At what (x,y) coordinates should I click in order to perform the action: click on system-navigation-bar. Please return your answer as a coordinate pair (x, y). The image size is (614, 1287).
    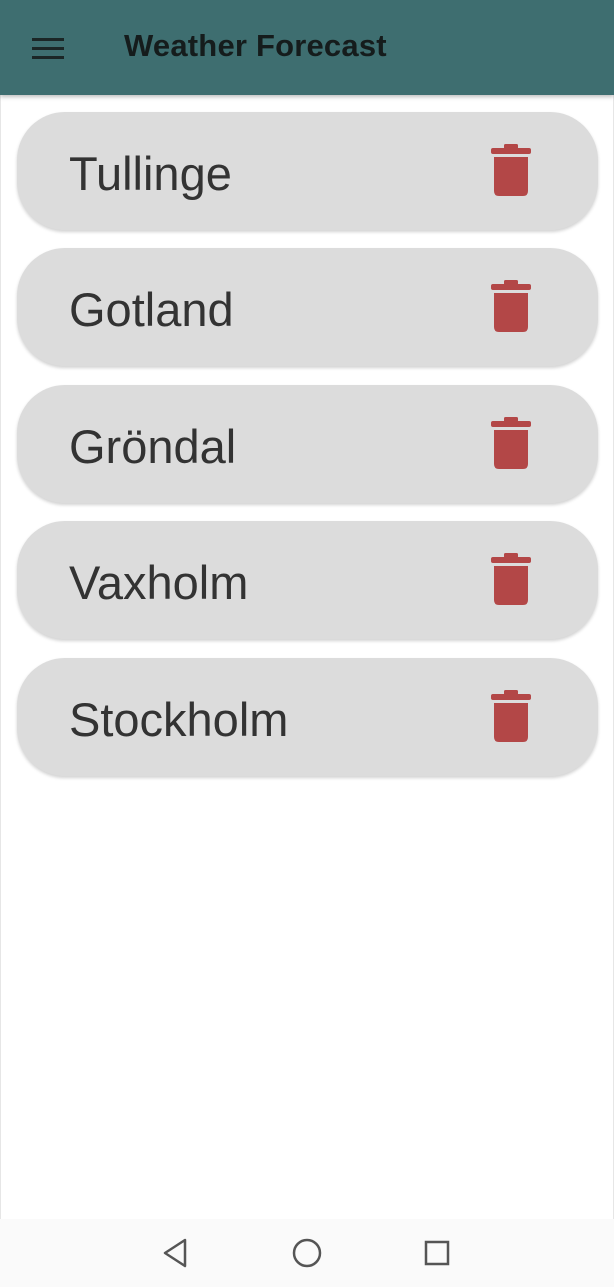
    Looking at the image, I should click on (307, 1253).